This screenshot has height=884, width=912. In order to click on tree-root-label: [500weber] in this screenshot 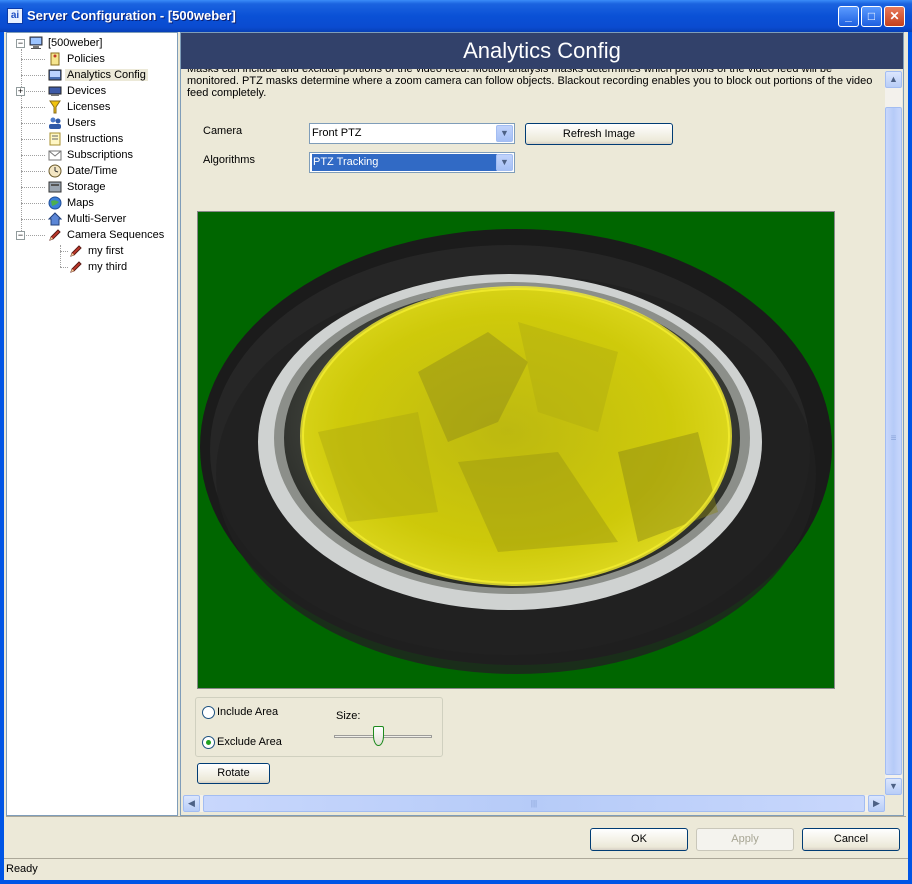, I will do `click(75, 43)`.